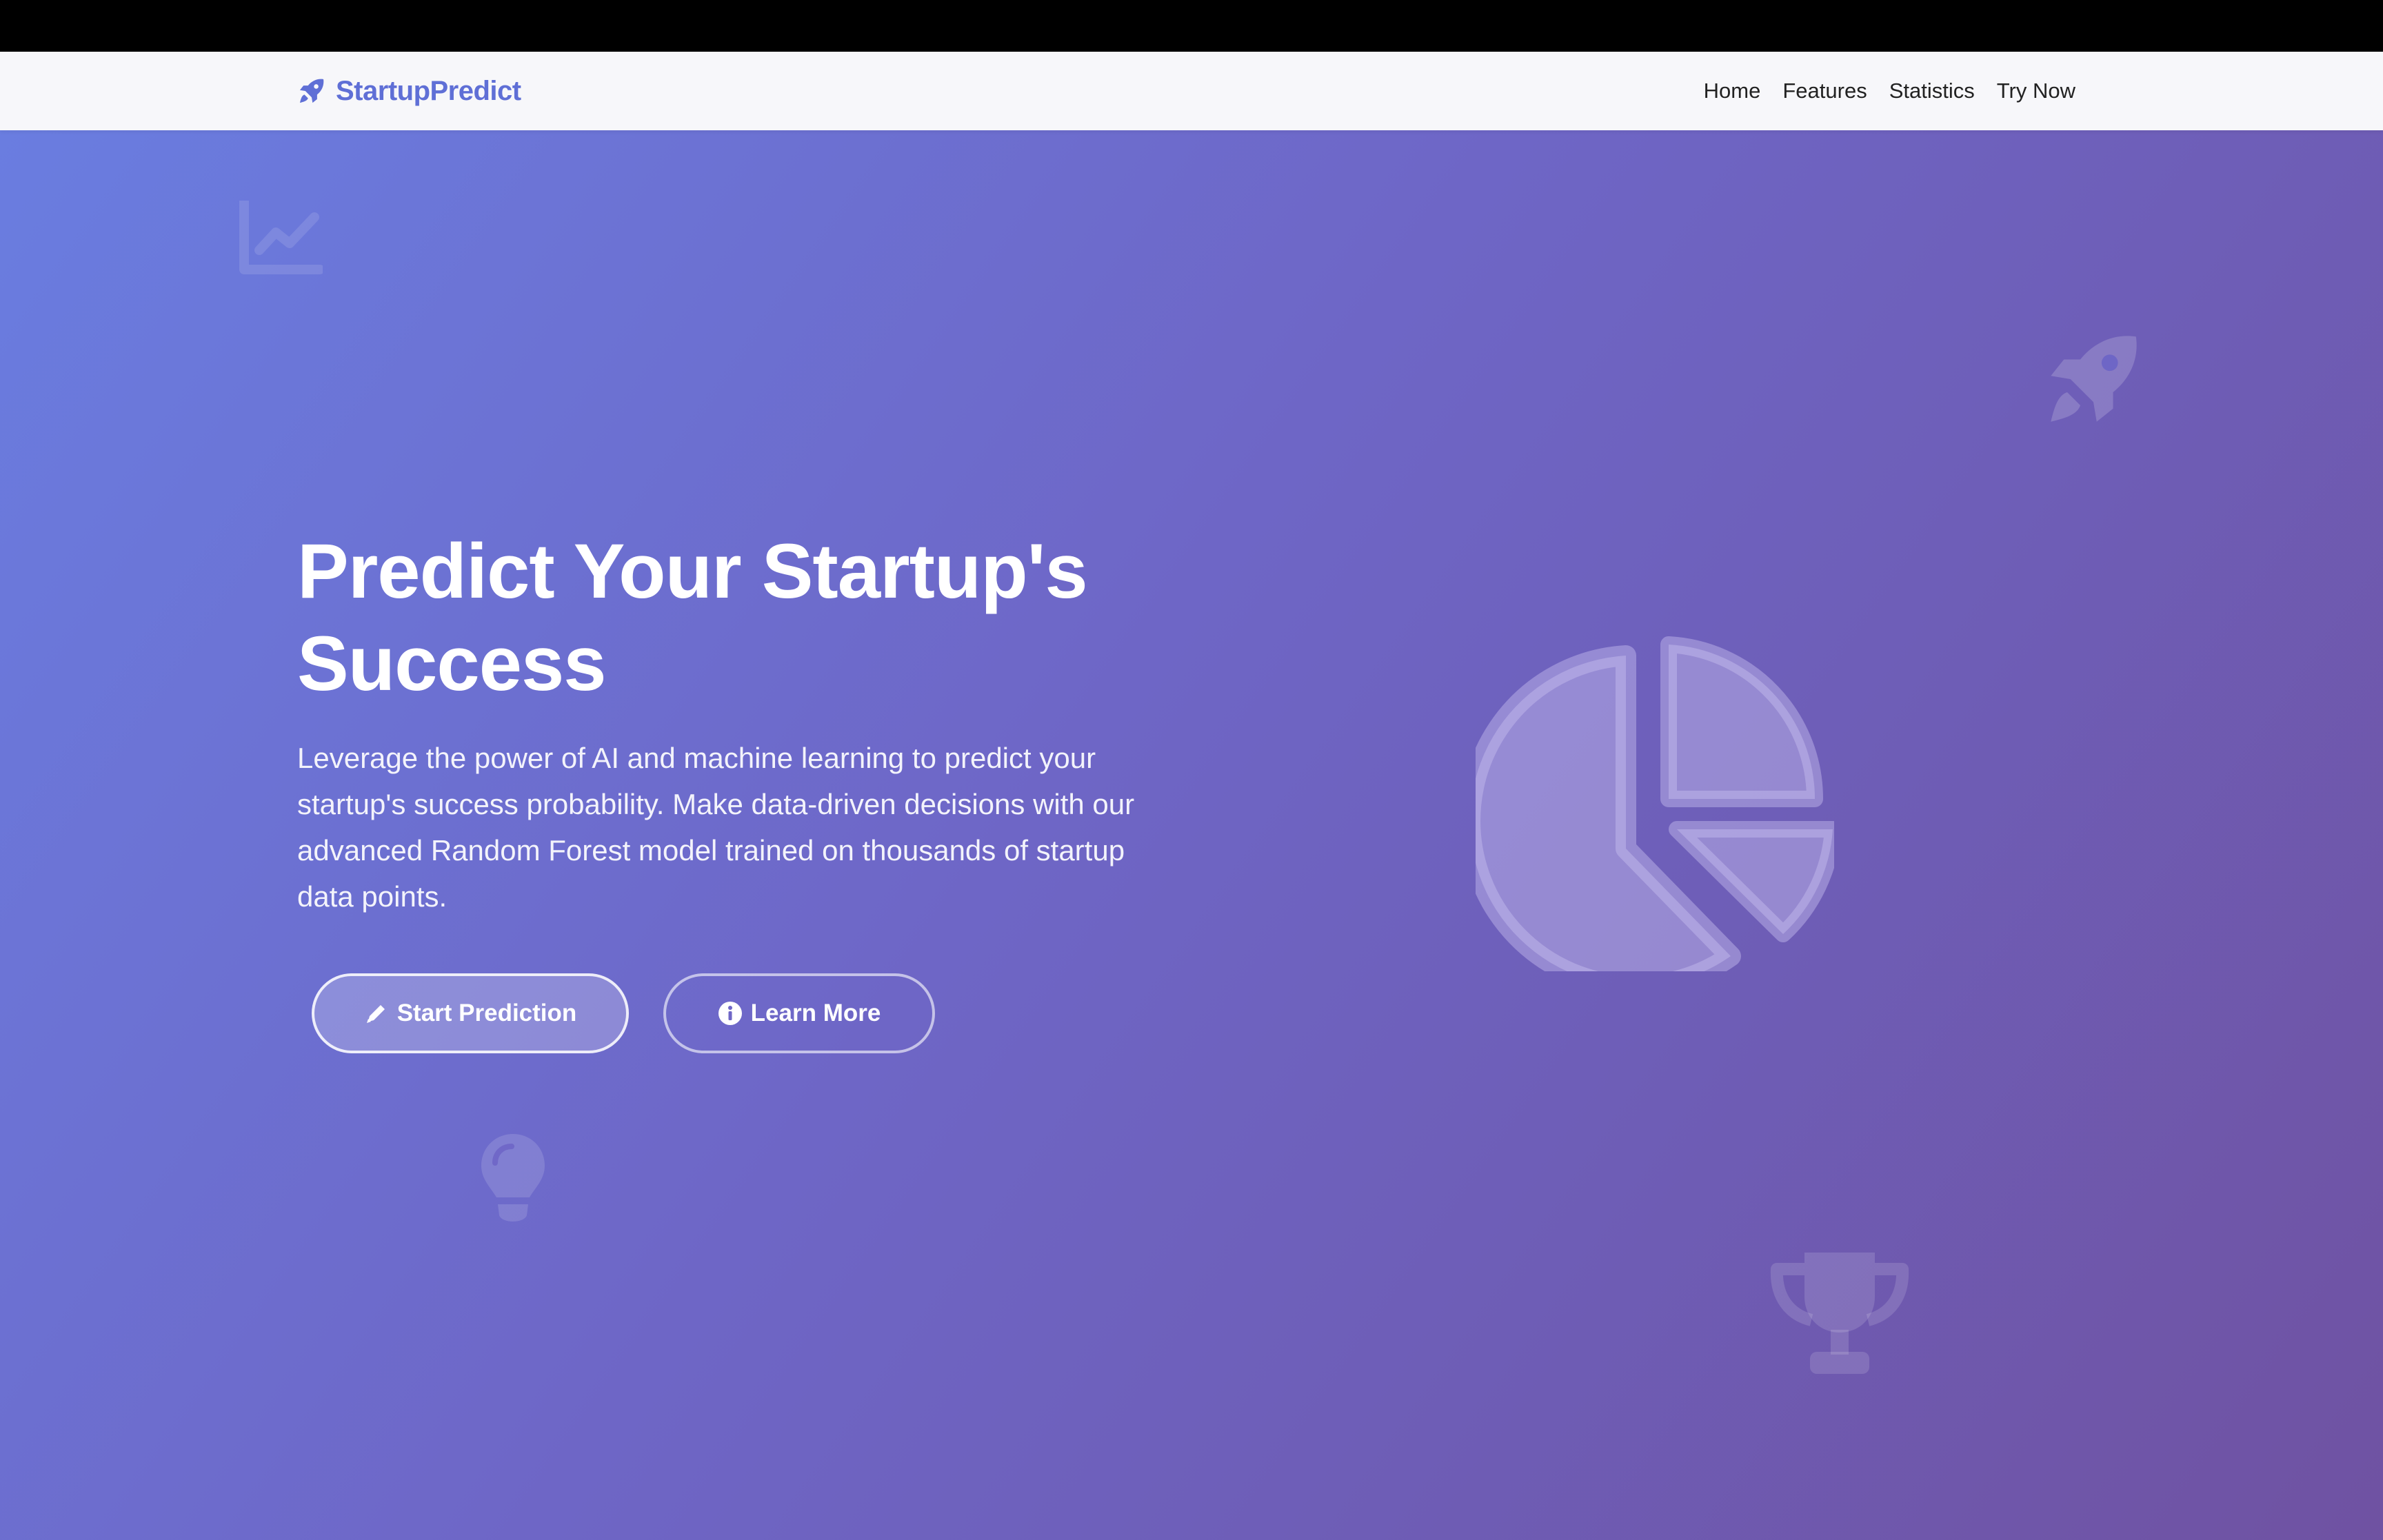 Image resolution: width=2383 pixels, height=1540 pixels. I want to click on start-prediction-label: Start Prediction, so click(486, 1013).